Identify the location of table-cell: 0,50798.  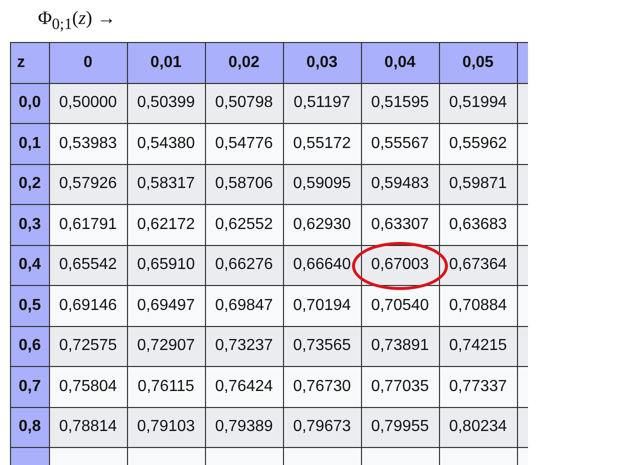
(244, 103).